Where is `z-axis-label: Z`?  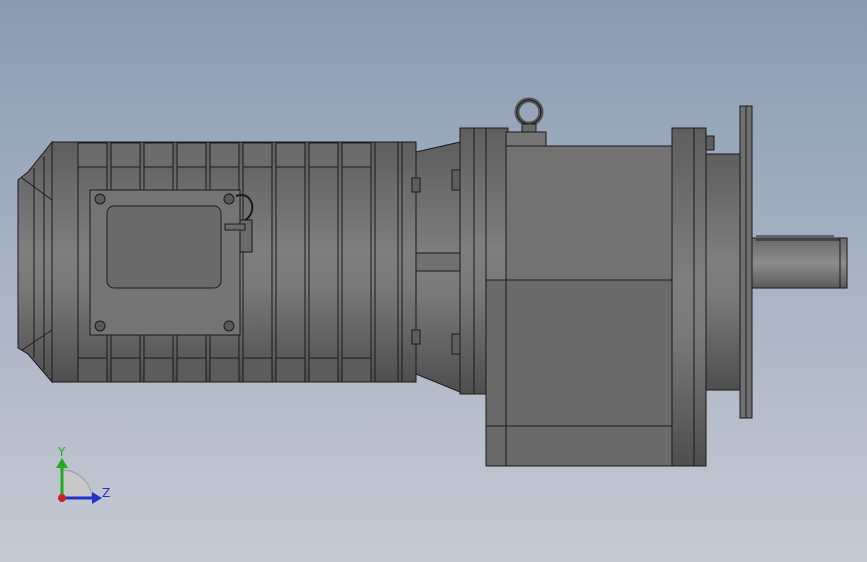
z-axis-label: Z is located at coordinates (106, 493).